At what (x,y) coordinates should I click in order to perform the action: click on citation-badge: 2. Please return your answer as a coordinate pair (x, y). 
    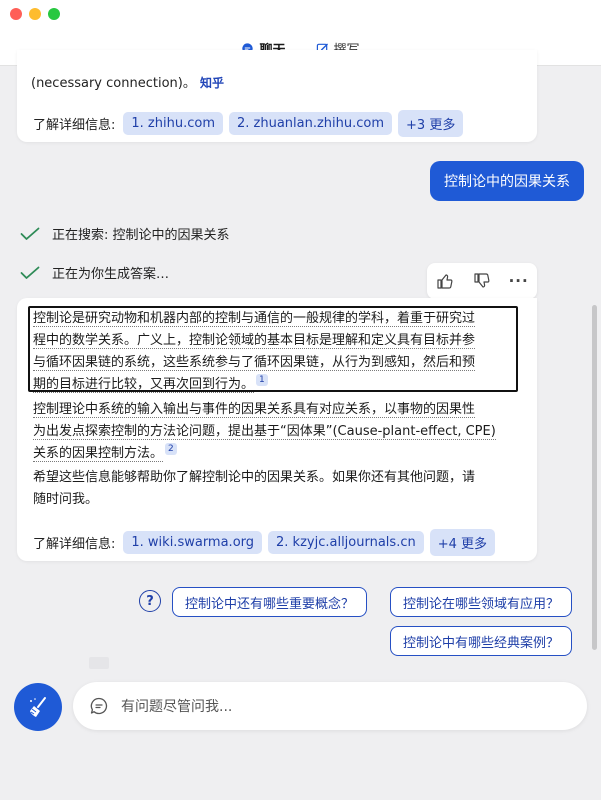
    Looking at the image, I should click on (171, 449).